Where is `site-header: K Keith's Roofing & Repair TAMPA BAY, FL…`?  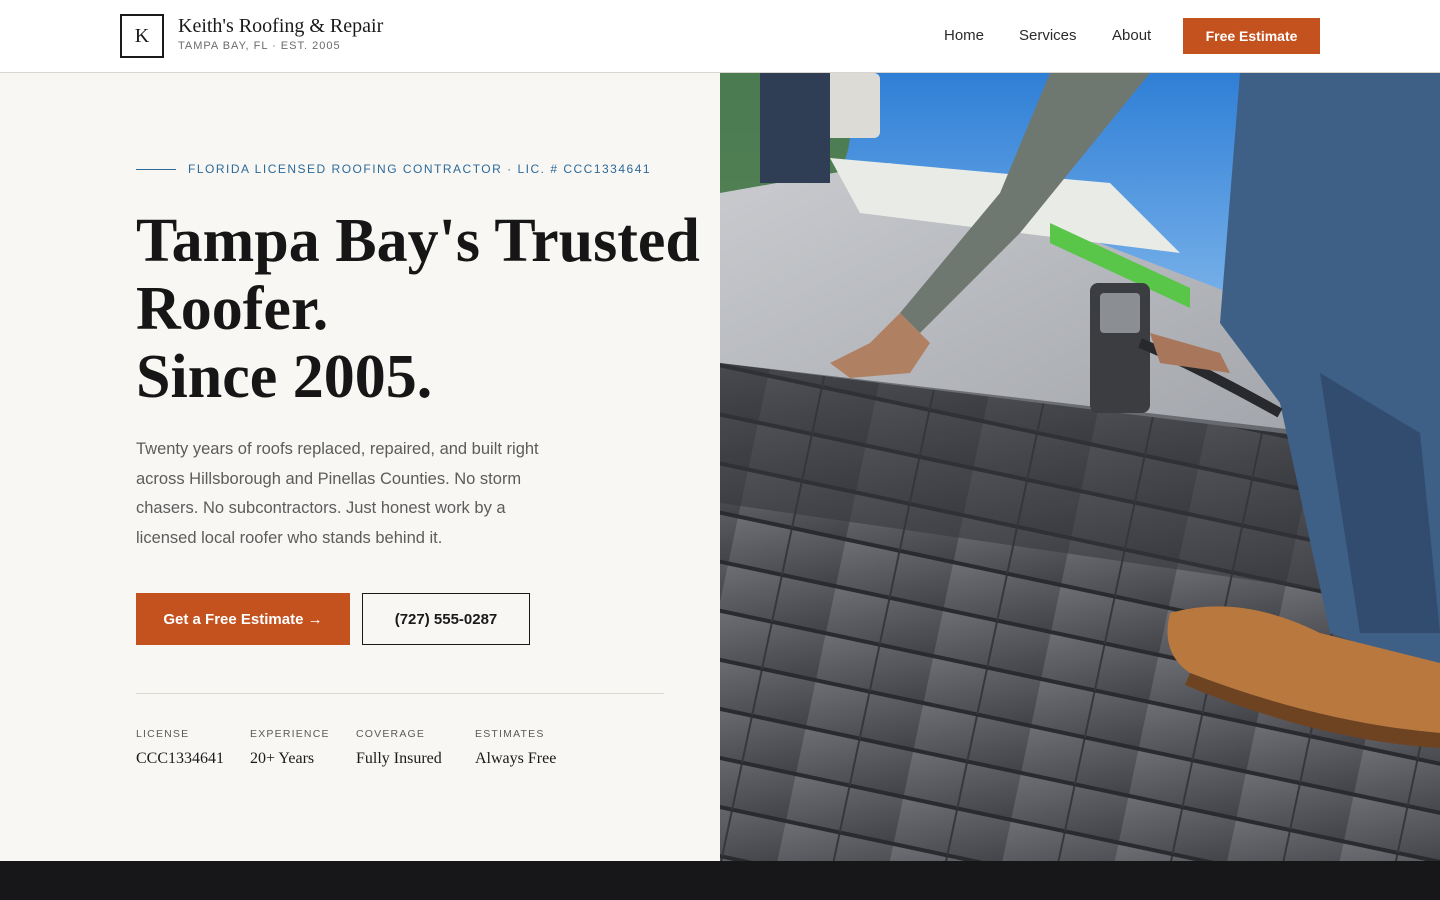
site-header: K Keith's Roofing & Repair TAMPA BAY, FL… is located at coordinates (720, 36).